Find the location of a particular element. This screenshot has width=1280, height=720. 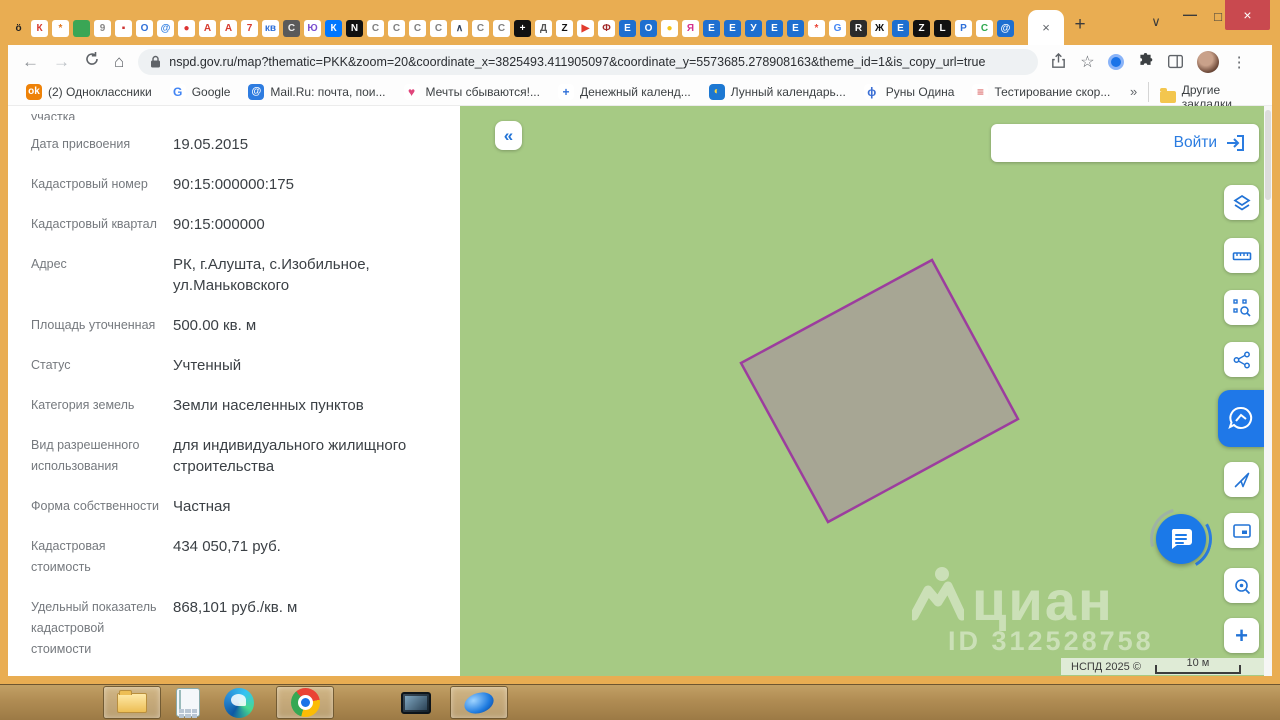

pinned-tab-favicon: L is located at coordinates (942, 28).